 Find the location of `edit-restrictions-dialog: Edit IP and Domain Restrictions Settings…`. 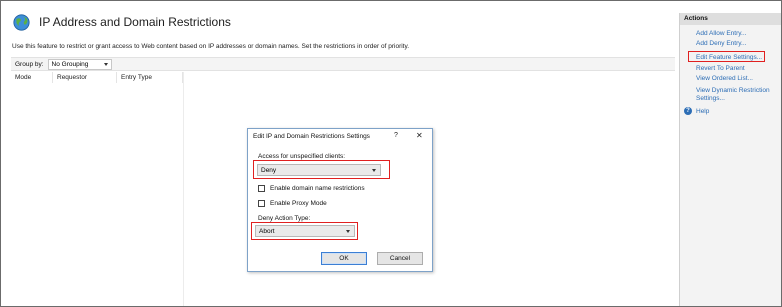

edit-restrictions-dialog: Edit IP and Domain Restrictions Settings… is located at coordinates (340, 200).